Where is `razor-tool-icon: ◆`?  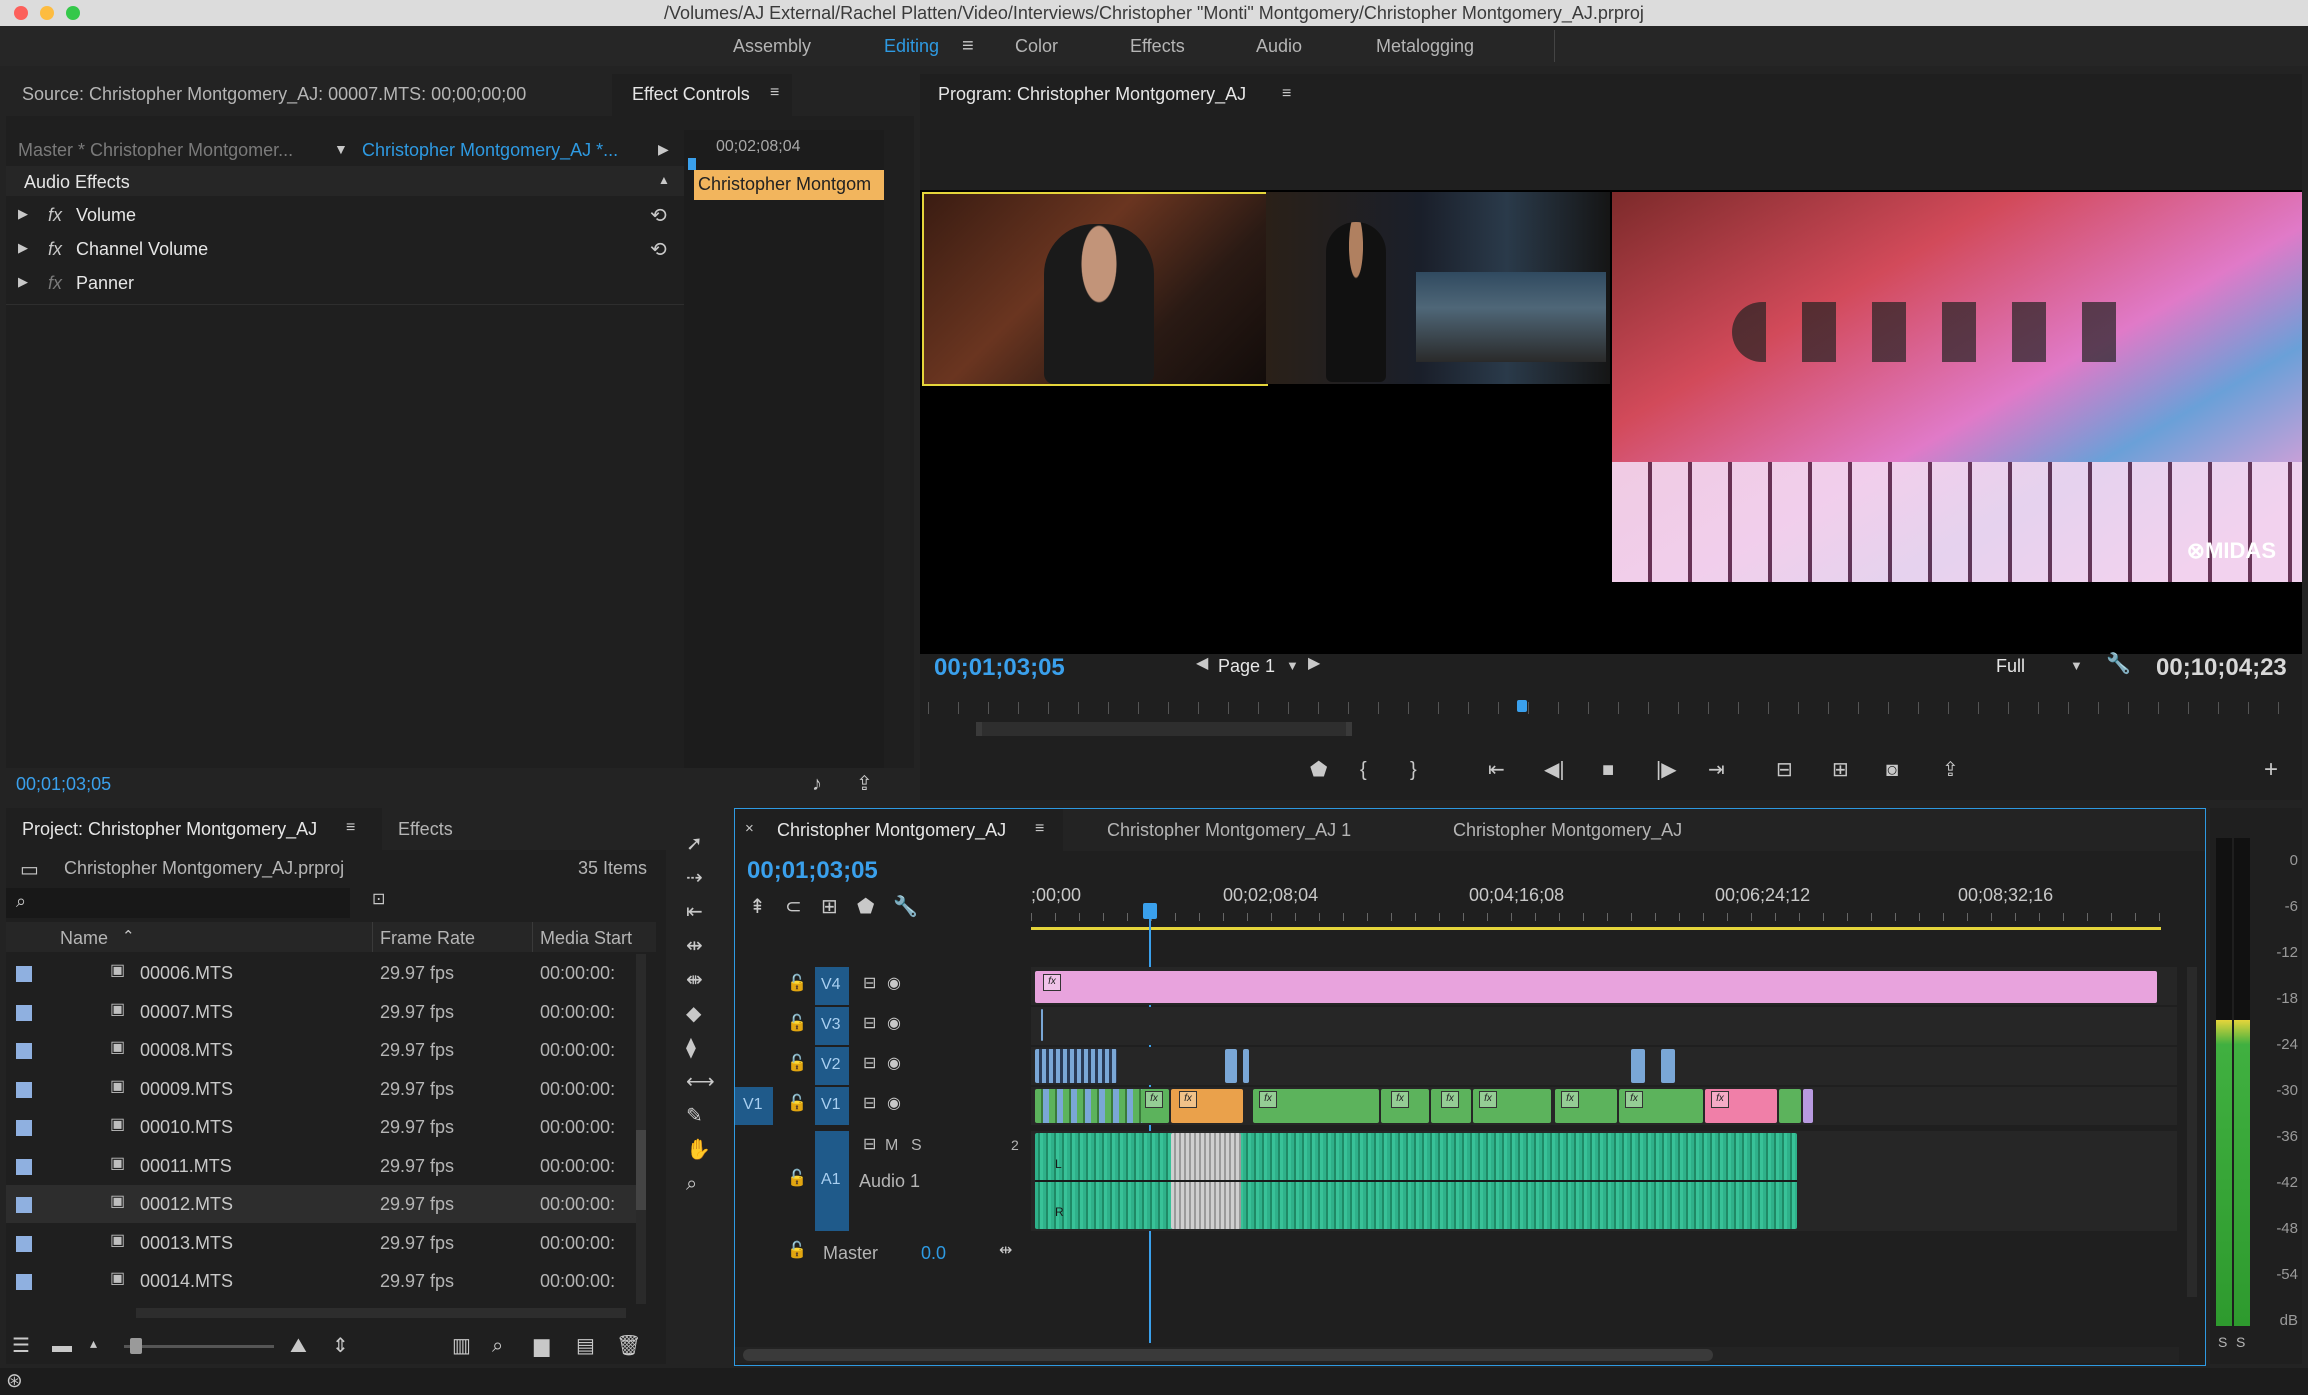
razor-tool-icon: ◆ is located at coordinates (693, 1014).